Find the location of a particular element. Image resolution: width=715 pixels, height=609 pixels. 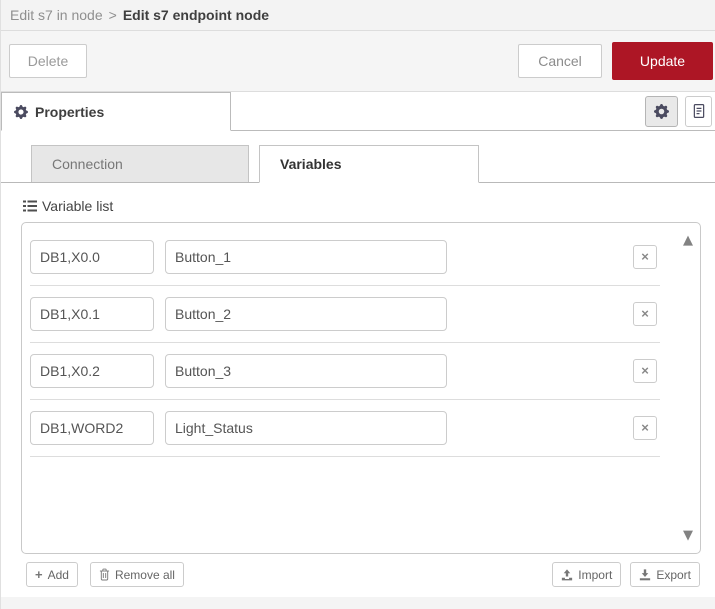

export-button-label: Export is located at coordinates (673, 574).